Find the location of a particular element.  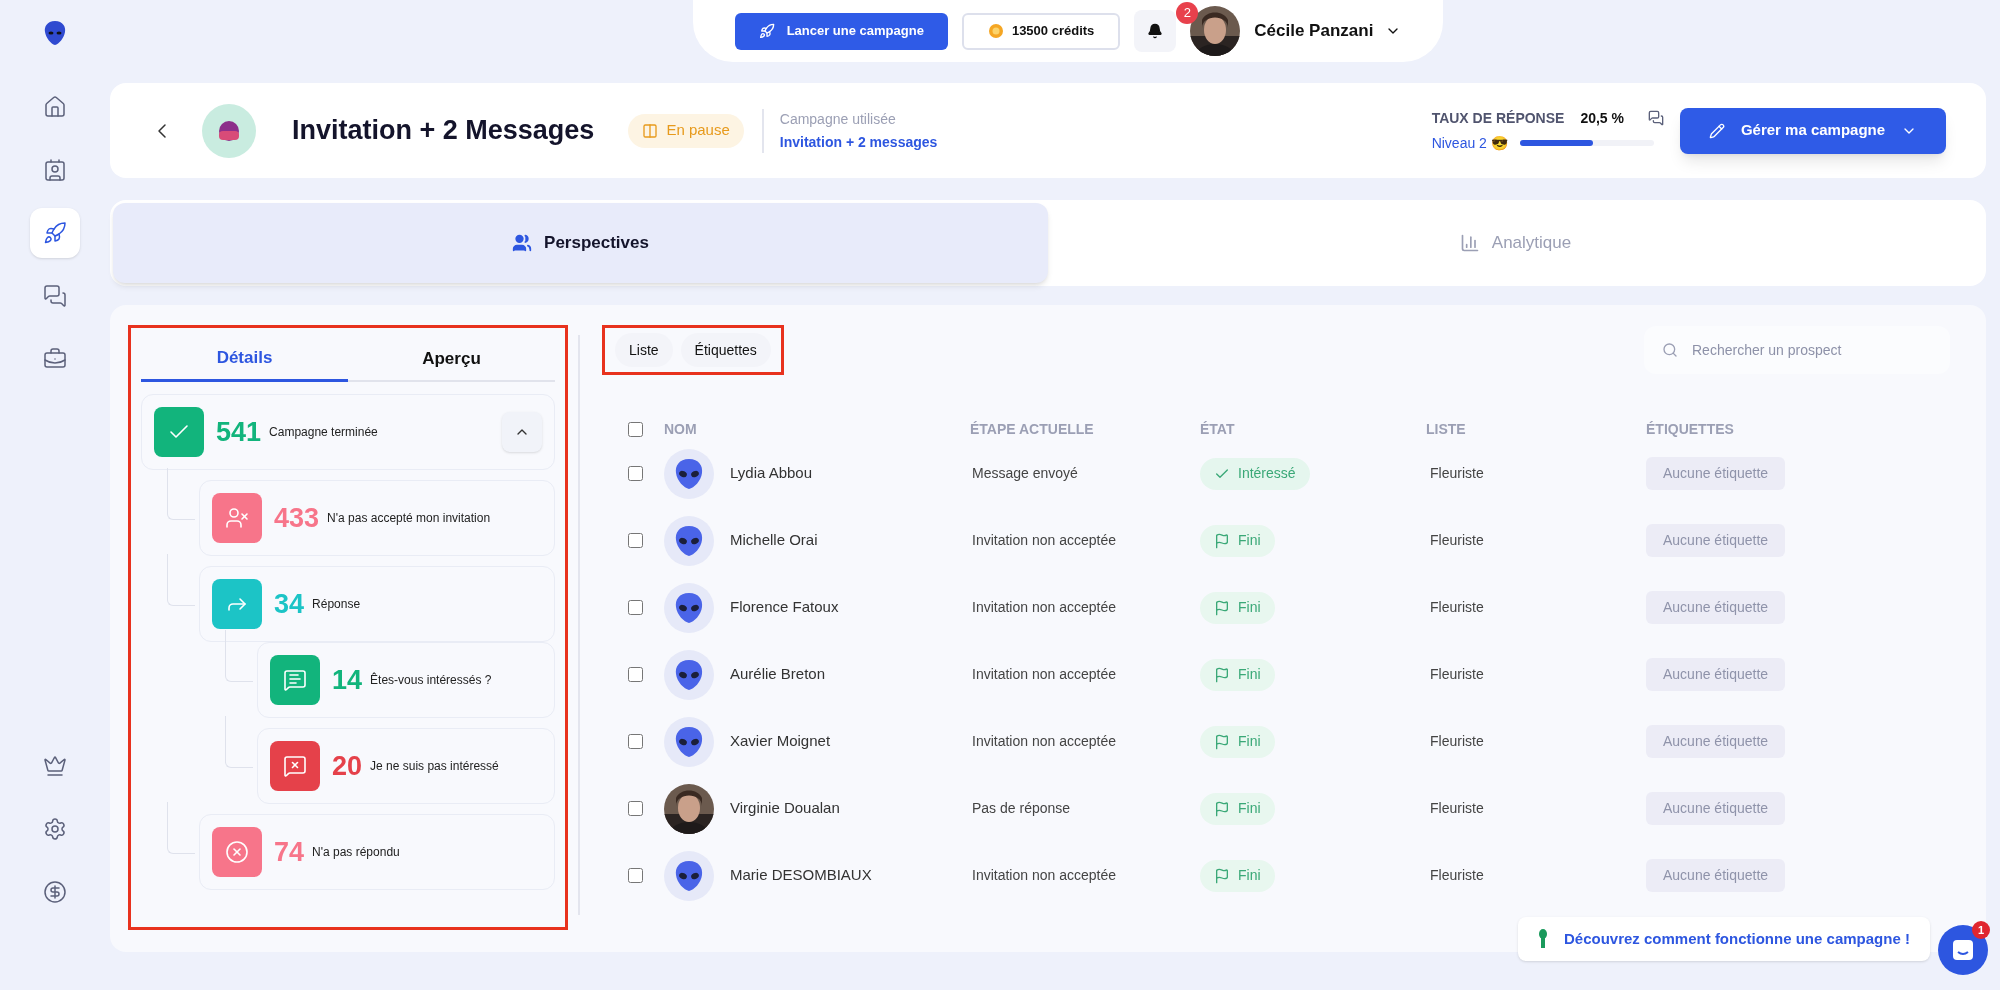

funnel-card: 74 N'a pas répondu is located at coordinates (377, 852).